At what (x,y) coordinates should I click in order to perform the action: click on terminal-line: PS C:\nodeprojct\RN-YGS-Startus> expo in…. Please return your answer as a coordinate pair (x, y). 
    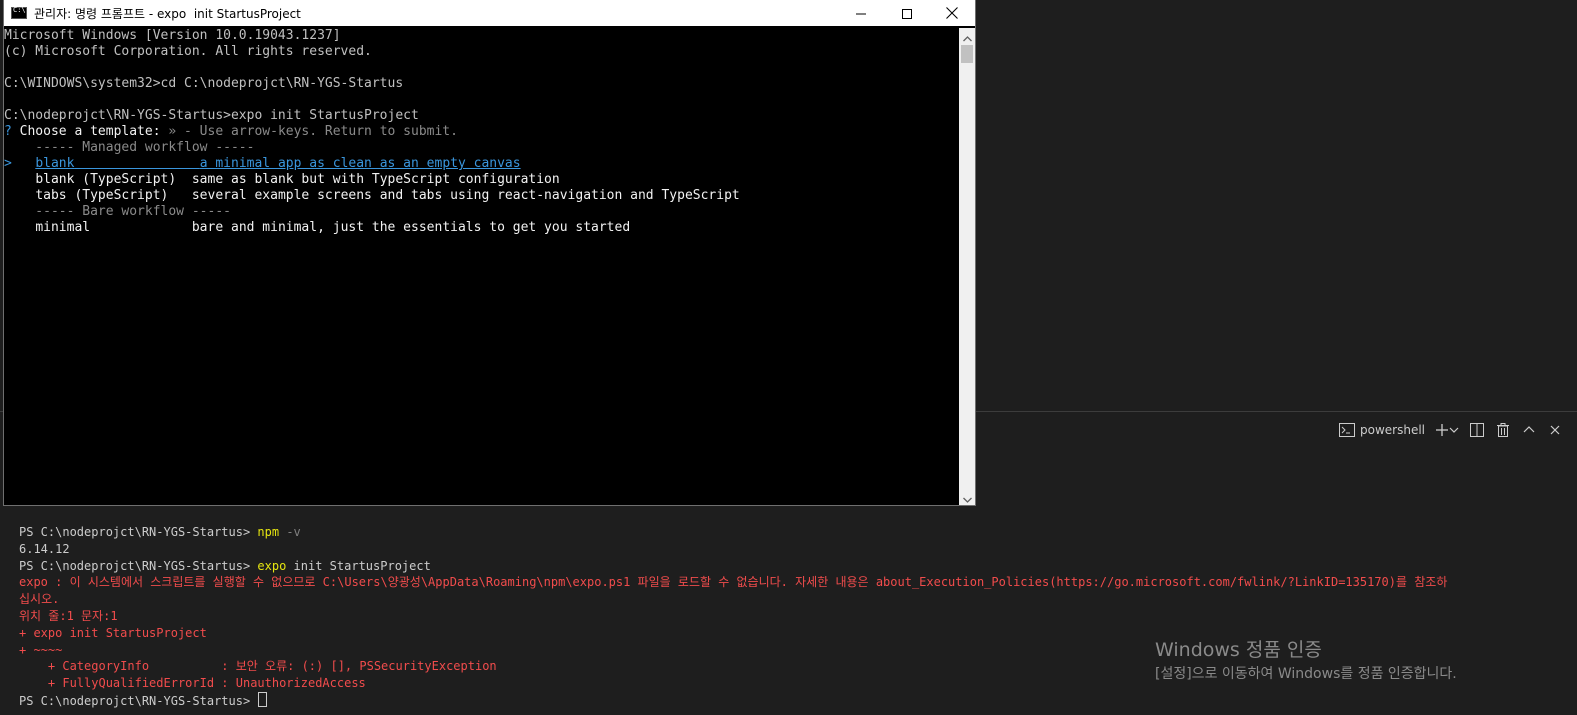
    Looking at the image, I should click on (791, 566).